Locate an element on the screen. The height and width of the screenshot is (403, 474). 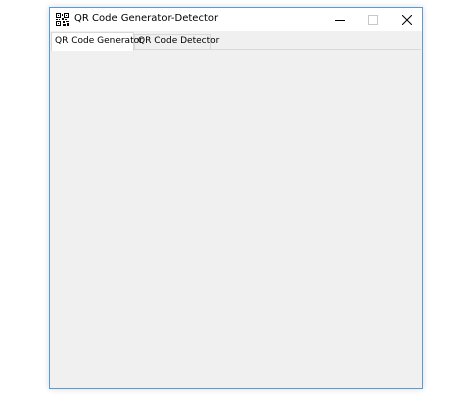
maximize-icon is located at coordinates (373, 19).